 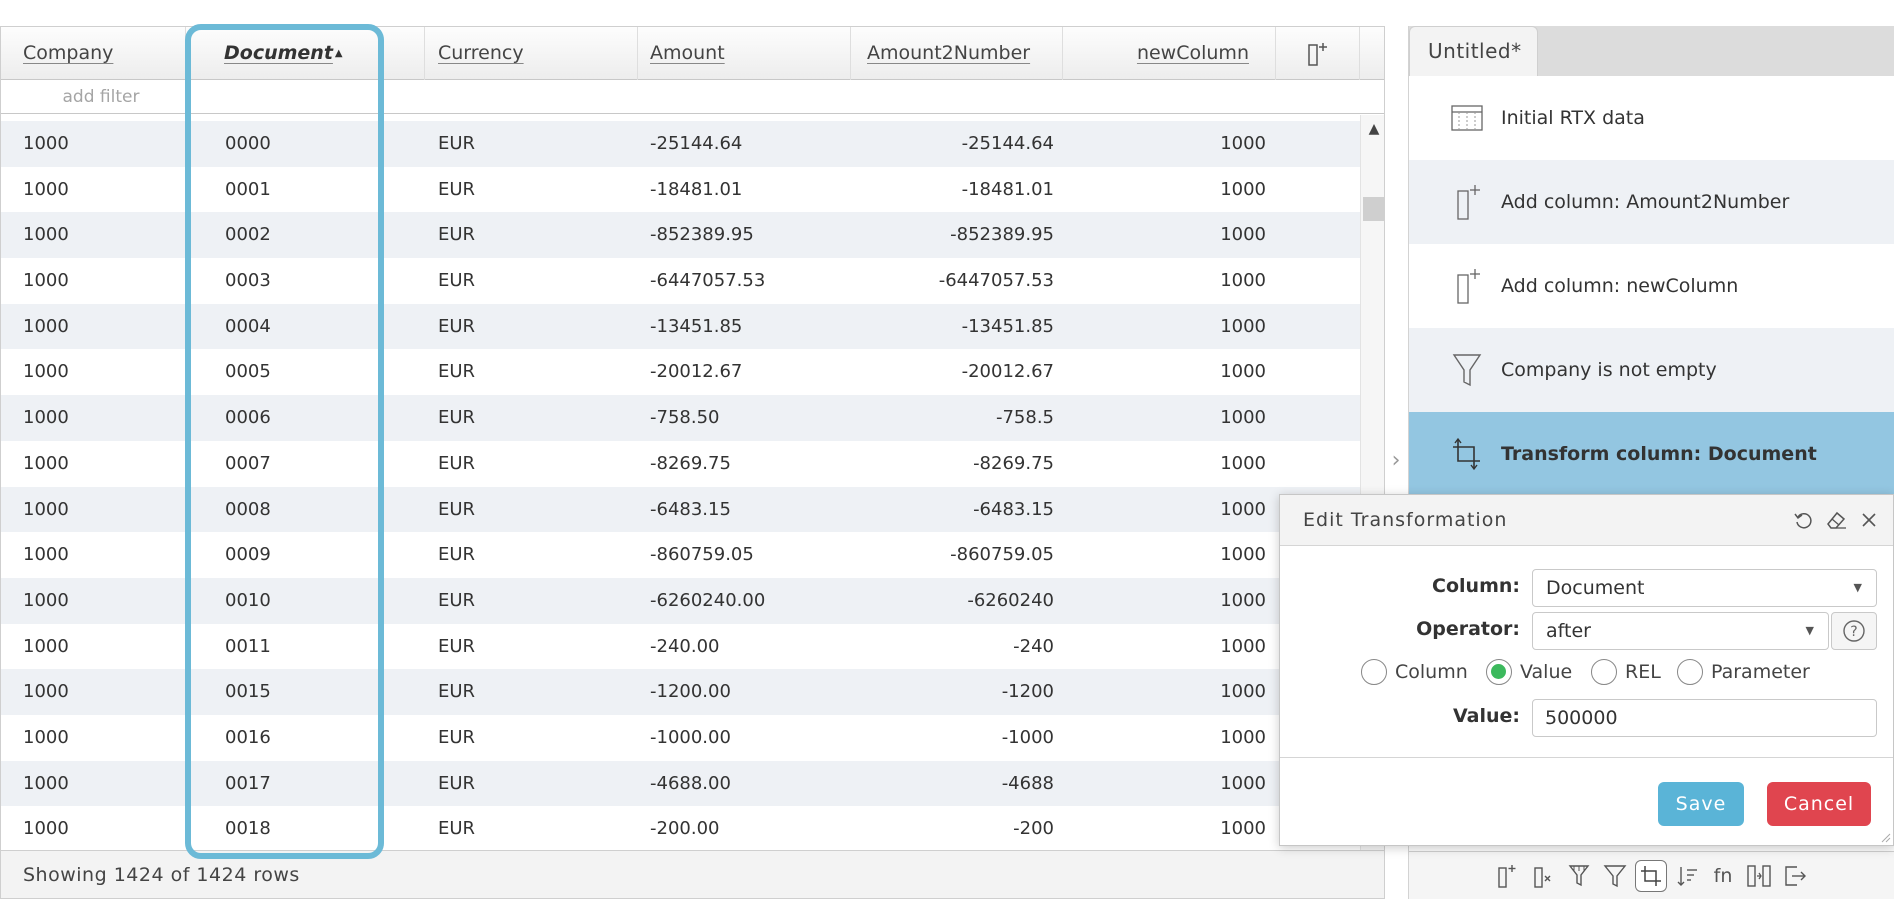 I want to click on cell-amount2number: -1200, so click(x=1027, y=692).